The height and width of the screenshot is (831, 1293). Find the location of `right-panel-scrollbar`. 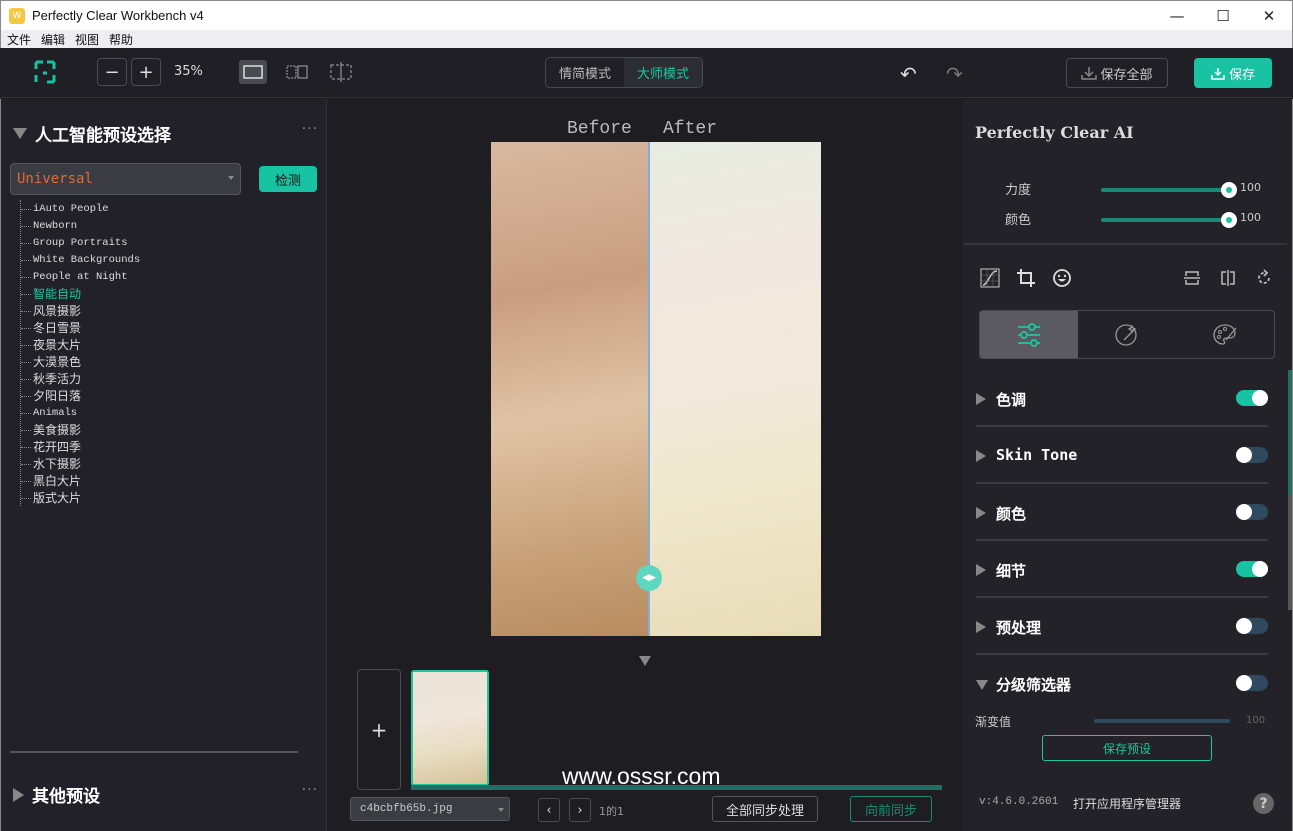

right-panel-scrollbar is located at coordinates (1290, 490).